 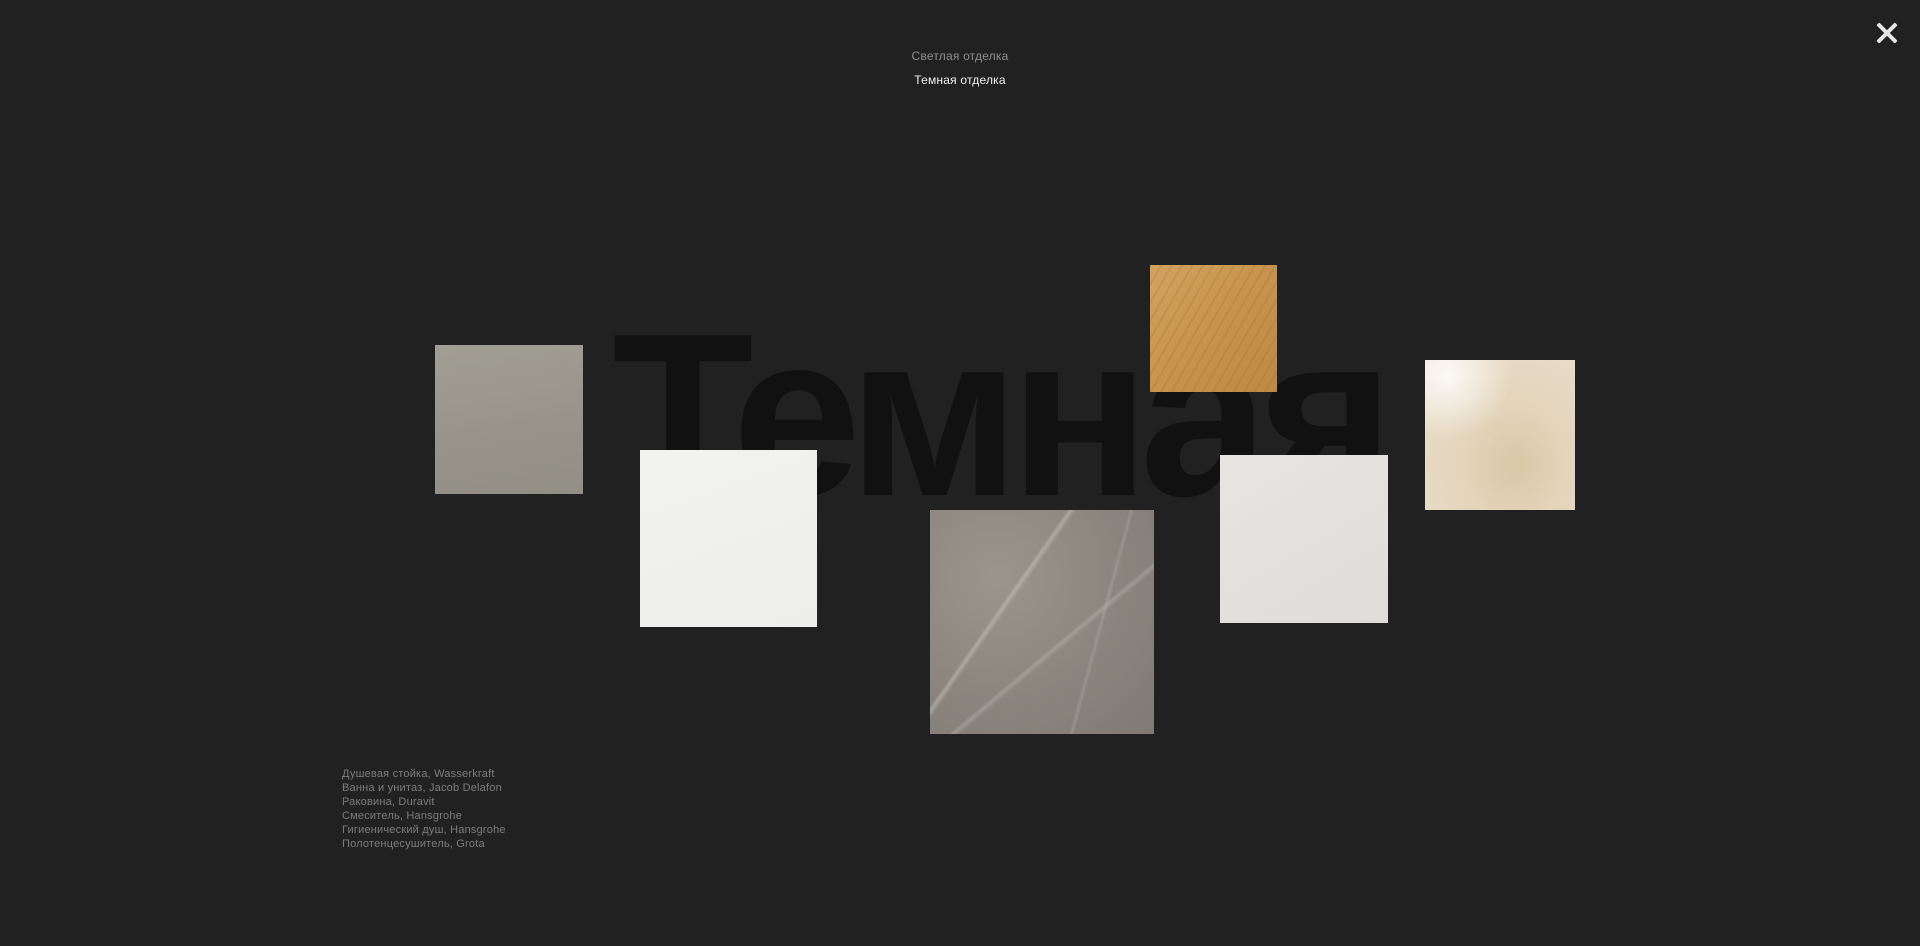 I want to click on swatch-light-grey-tile, so click(x=1304, y=539).